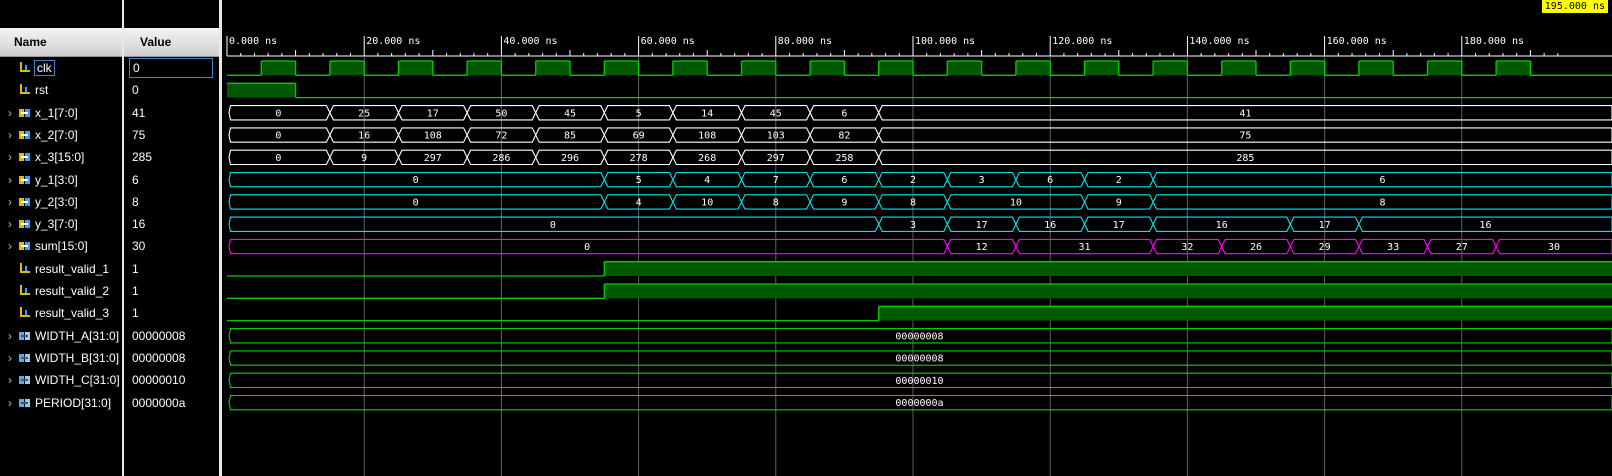  Describe the element at coordinates (158, 380) in the screenshot. I see `signal-value: 00000010` at that location.